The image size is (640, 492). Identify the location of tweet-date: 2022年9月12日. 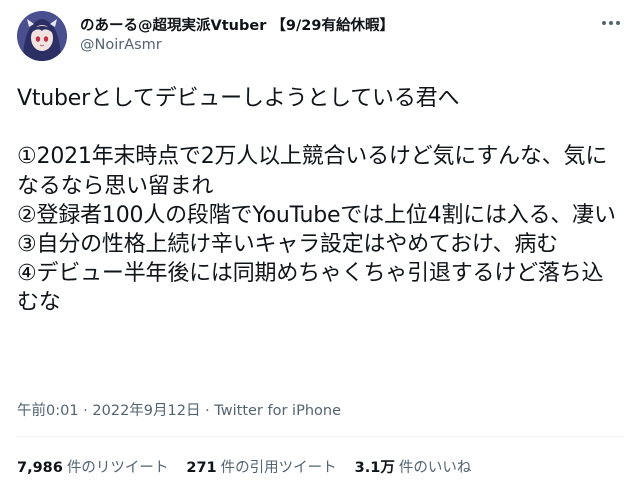
(146, 411).